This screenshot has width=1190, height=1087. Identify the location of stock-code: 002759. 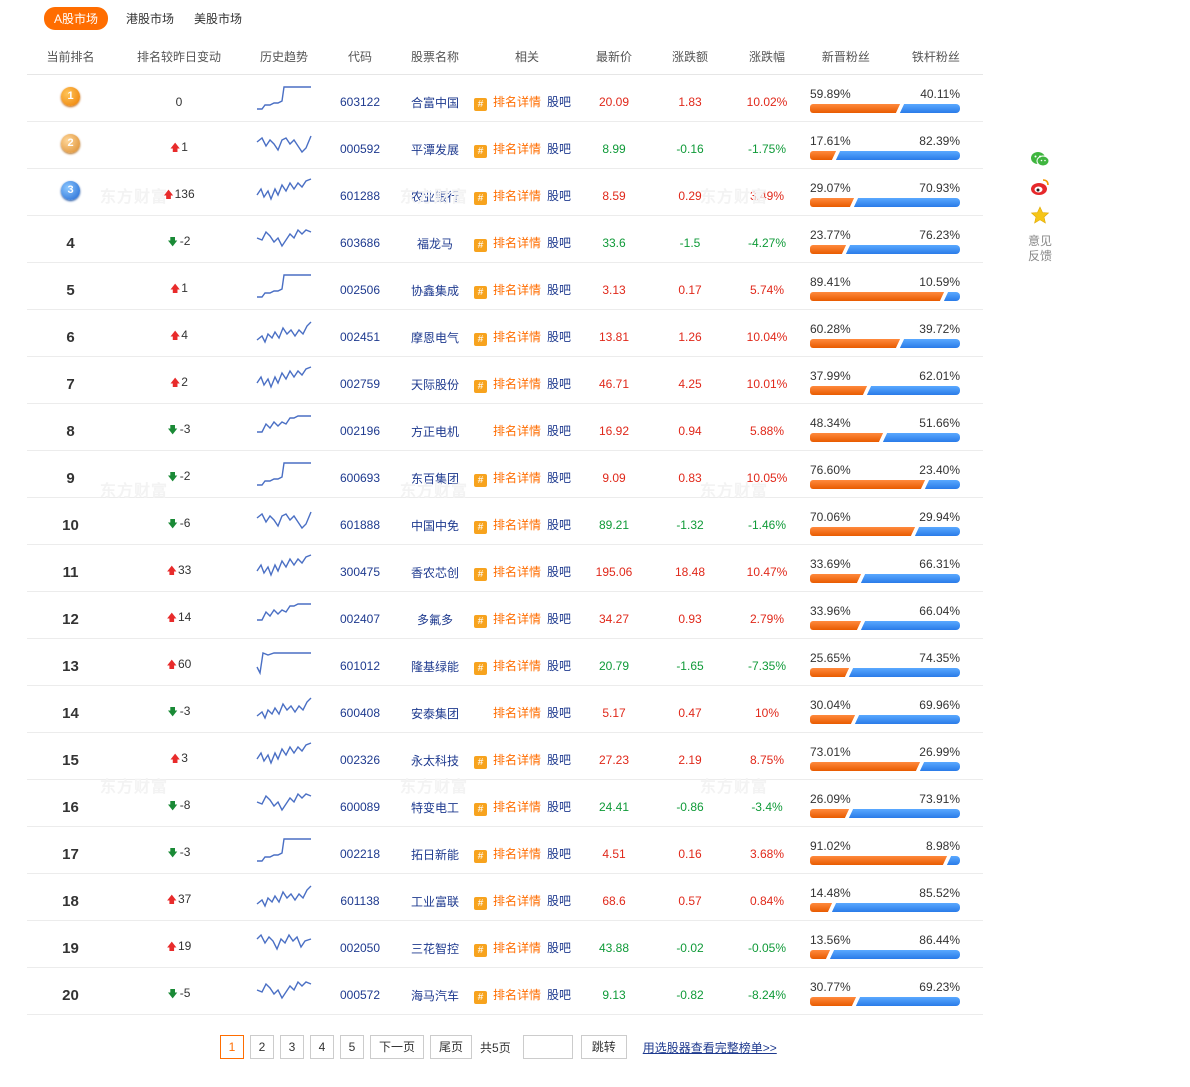
(360, 380).